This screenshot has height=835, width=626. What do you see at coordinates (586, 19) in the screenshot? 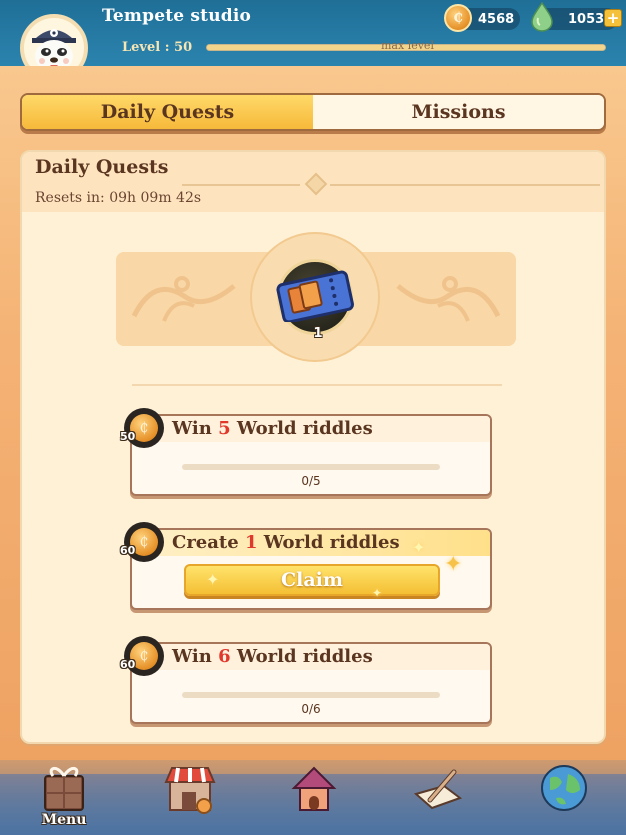
I see `drop-amount: 1053` at bounding box center [586, 19].